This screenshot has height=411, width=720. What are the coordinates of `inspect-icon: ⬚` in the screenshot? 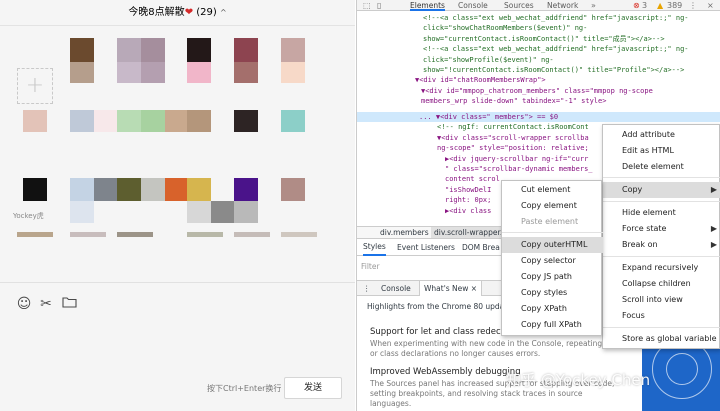 It's located at (367, 5).